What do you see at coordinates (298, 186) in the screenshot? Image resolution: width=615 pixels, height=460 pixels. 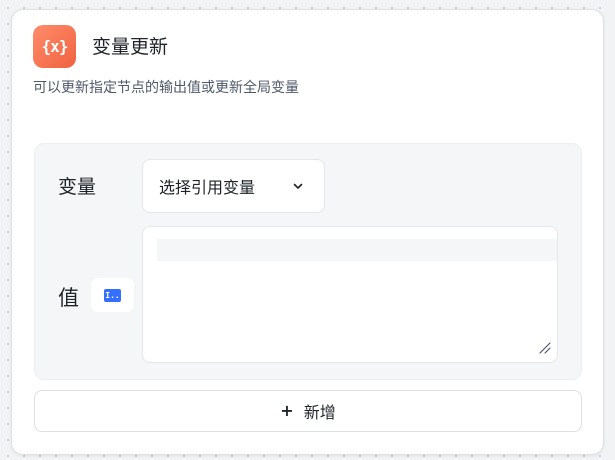 I see `chevron-down-icon` at bounding box center [298, 186].